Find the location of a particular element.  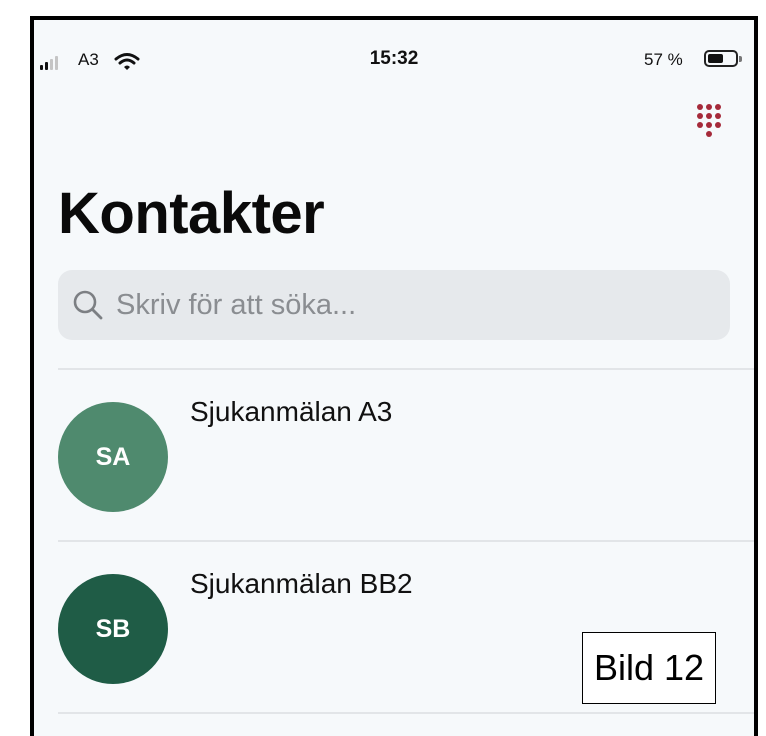

list-divider is located at coordinates (406, 713).